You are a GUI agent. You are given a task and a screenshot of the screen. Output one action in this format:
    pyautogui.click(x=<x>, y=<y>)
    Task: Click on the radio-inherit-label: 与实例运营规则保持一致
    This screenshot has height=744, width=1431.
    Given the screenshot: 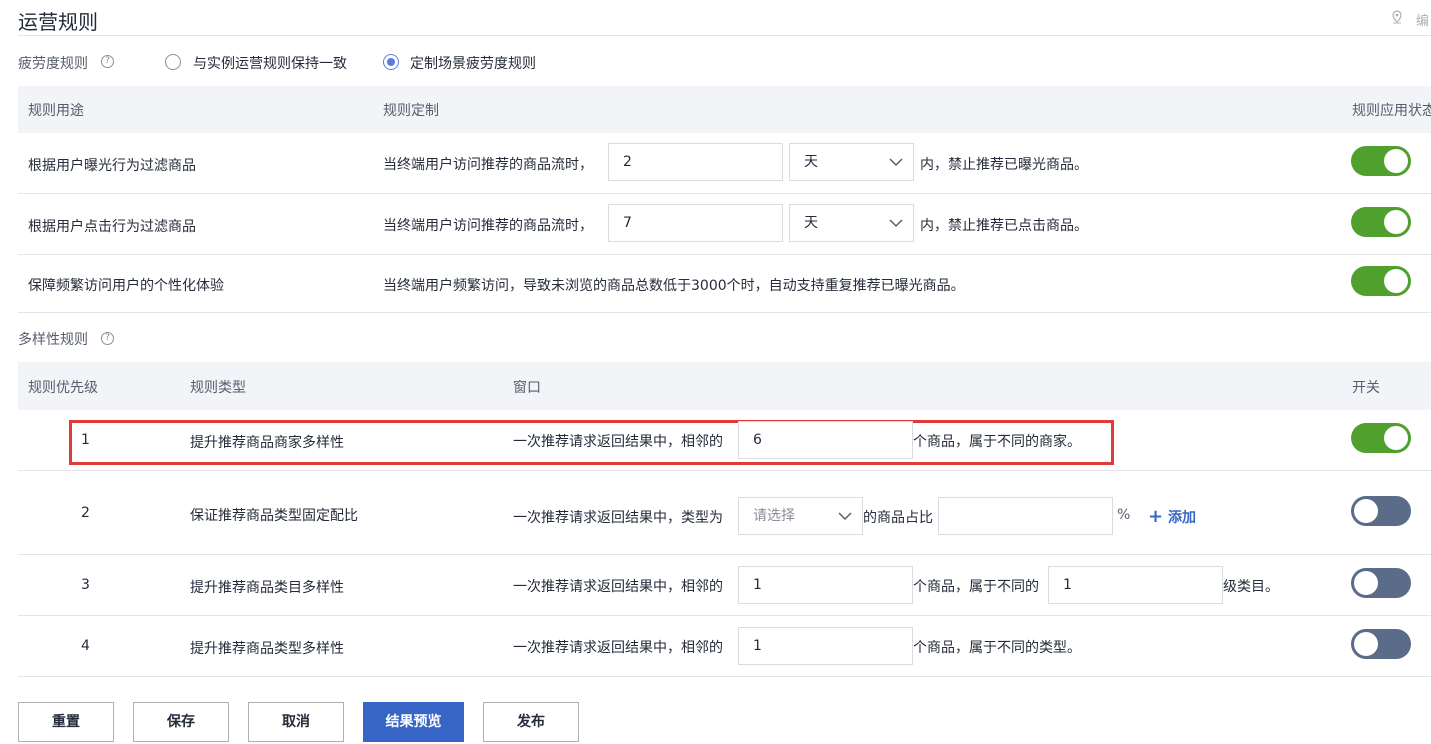 What is the action you would take?
    pyautogui.click(x=270, y=63)
    